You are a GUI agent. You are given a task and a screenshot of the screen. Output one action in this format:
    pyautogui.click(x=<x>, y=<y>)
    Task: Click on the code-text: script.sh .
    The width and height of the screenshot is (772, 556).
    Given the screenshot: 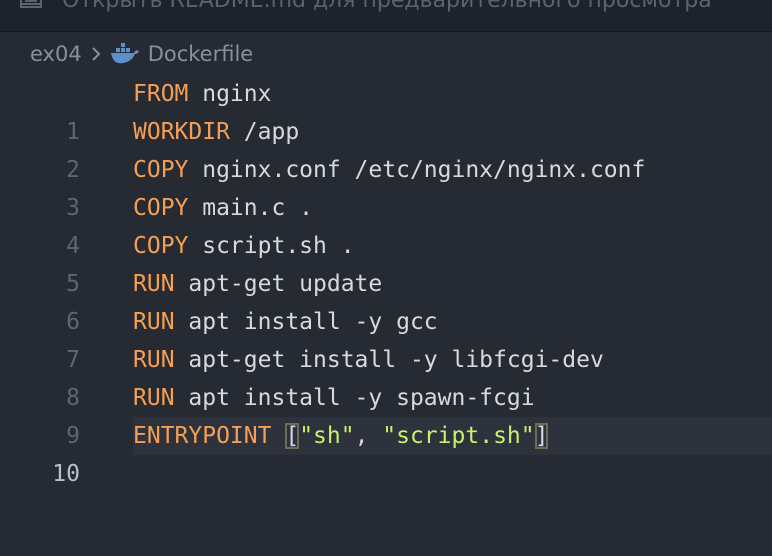 What is the action you would take?
    pyautogui.click(x=271, y=246)
    